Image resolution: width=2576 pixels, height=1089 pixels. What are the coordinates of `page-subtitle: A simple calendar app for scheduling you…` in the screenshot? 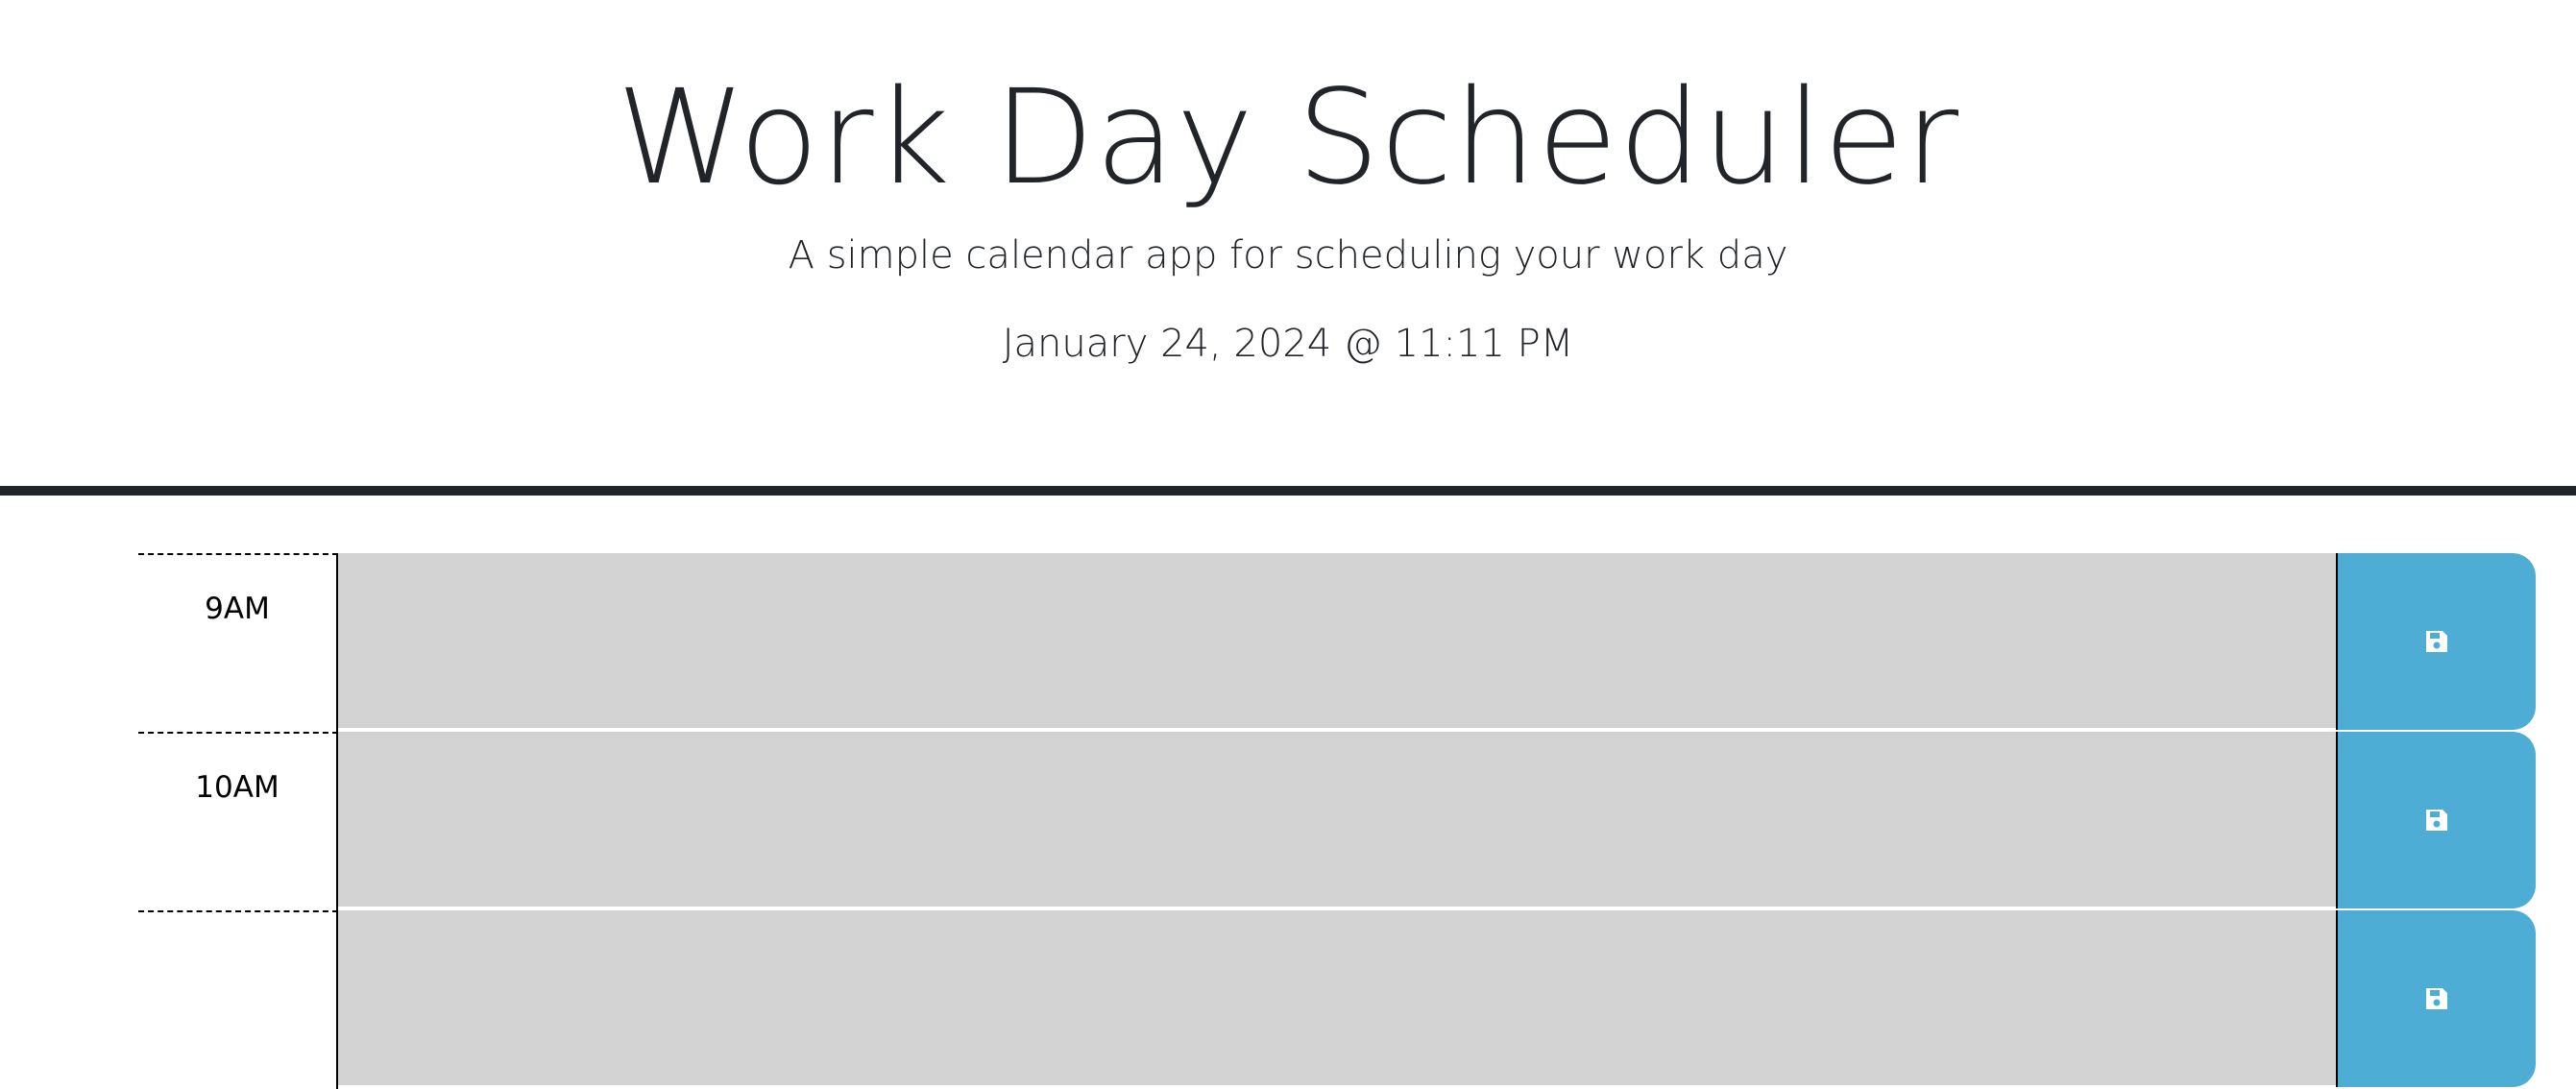 It's located at (1288, 256).